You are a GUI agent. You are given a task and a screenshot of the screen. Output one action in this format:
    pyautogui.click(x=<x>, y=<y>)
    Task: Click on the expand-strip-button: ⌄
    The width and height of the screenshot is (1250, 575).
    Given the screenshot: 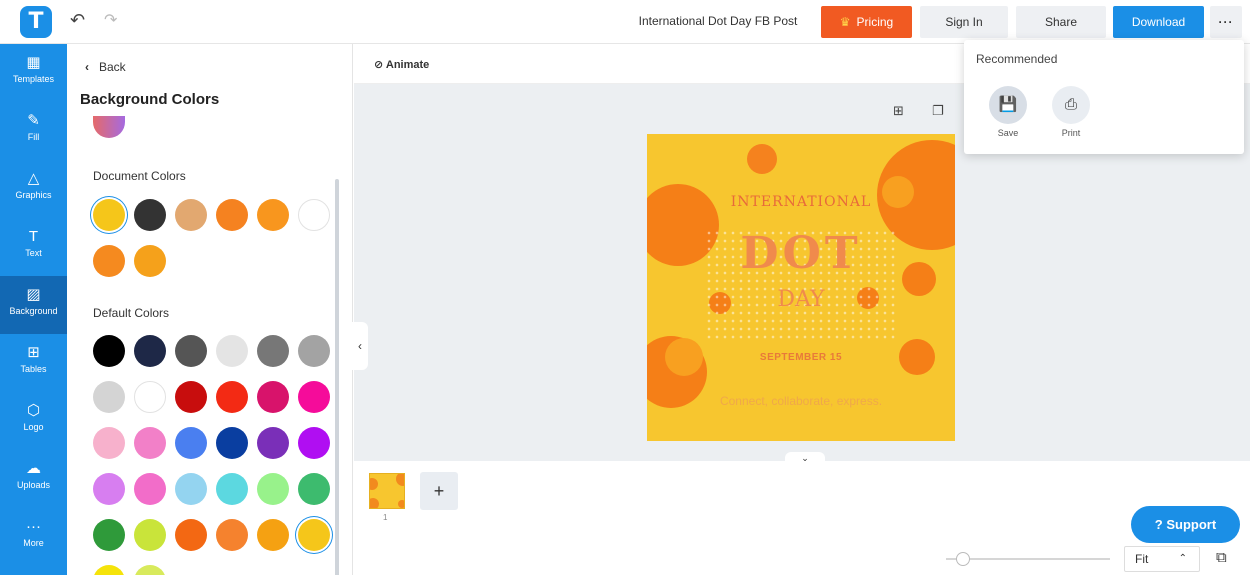 What is the action you would take?
    pyautogui.click(x=805, y=458)
    